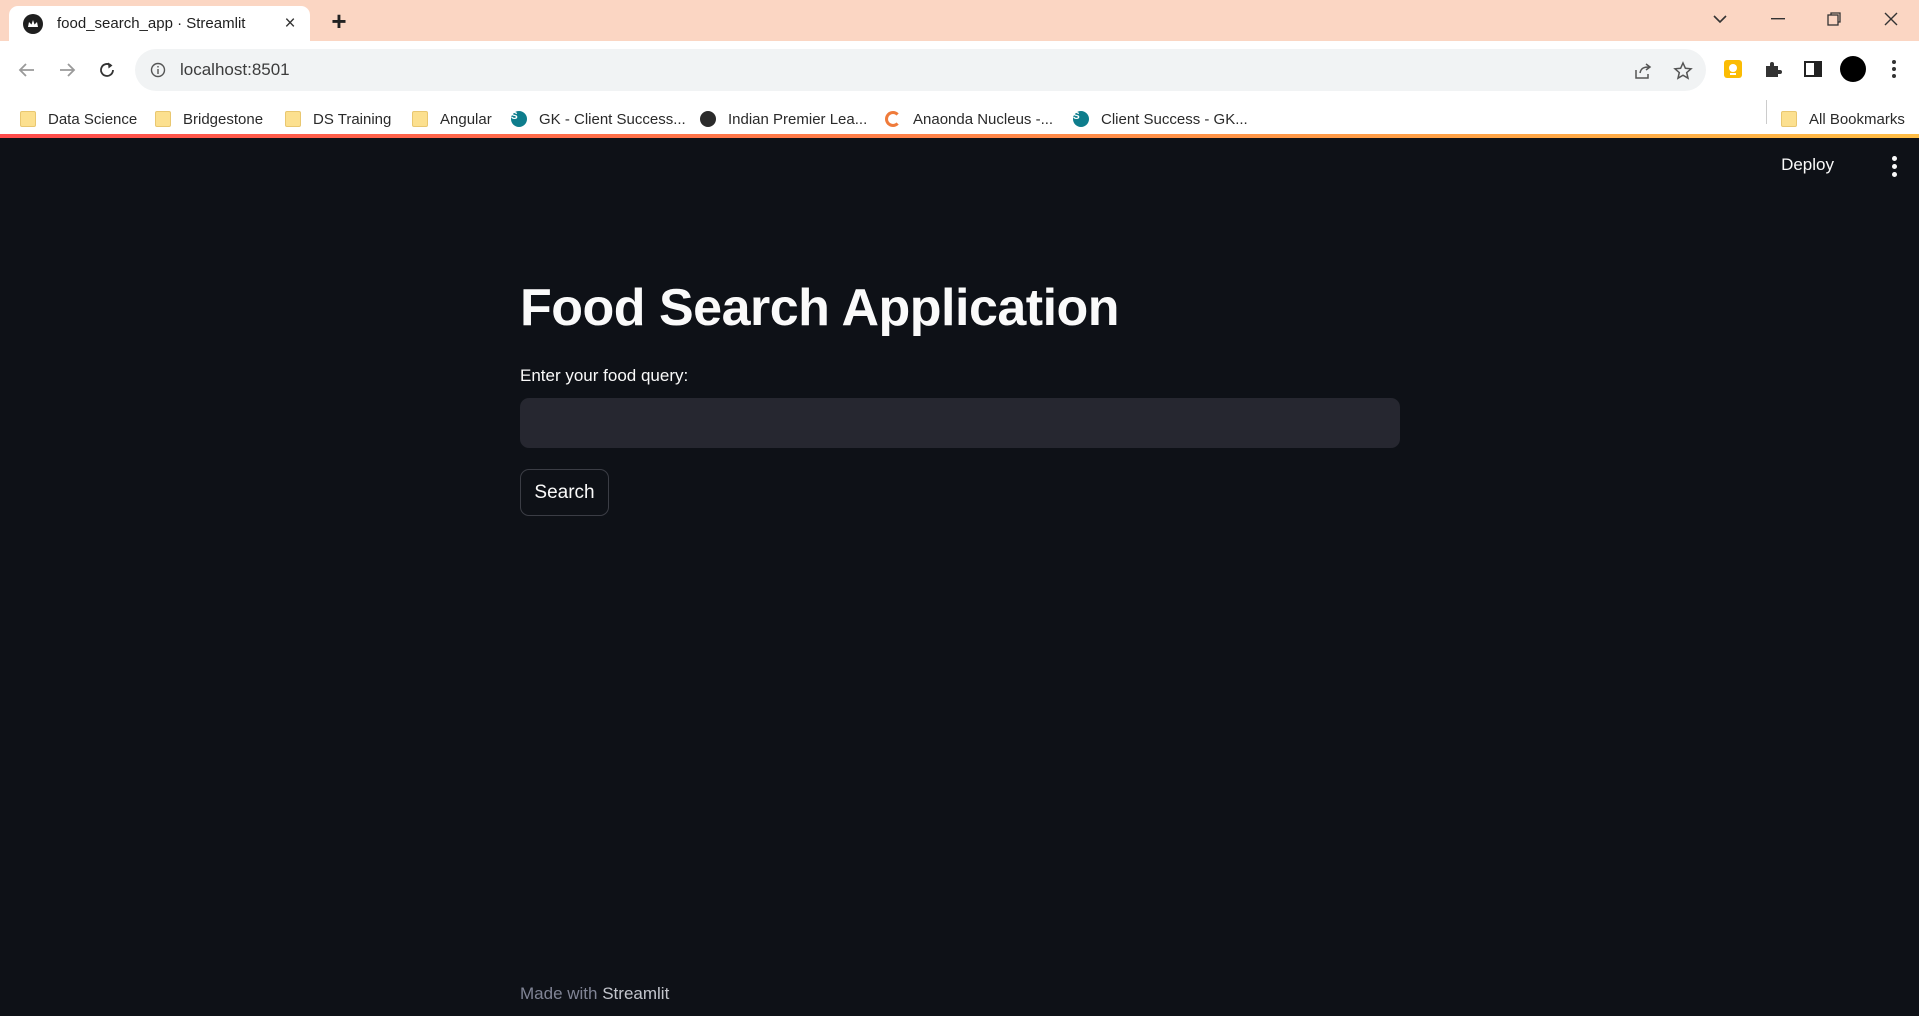 The image size is (1919, 1016). I want to click on search-button: Search, so click(564, 492).